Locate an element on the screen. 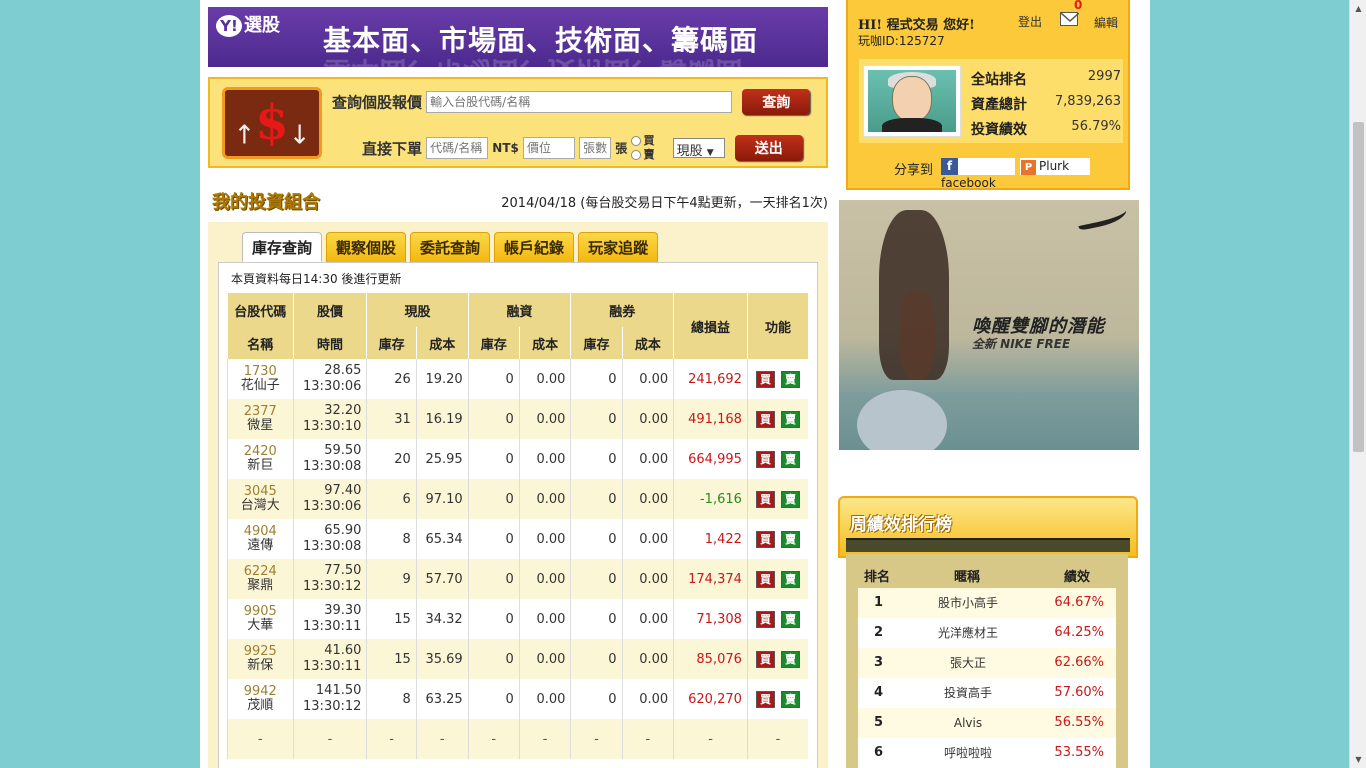 Image resolution: width=1366 pixels, height=768 pixels. order-qty-input is located at coordinates (595, 148).